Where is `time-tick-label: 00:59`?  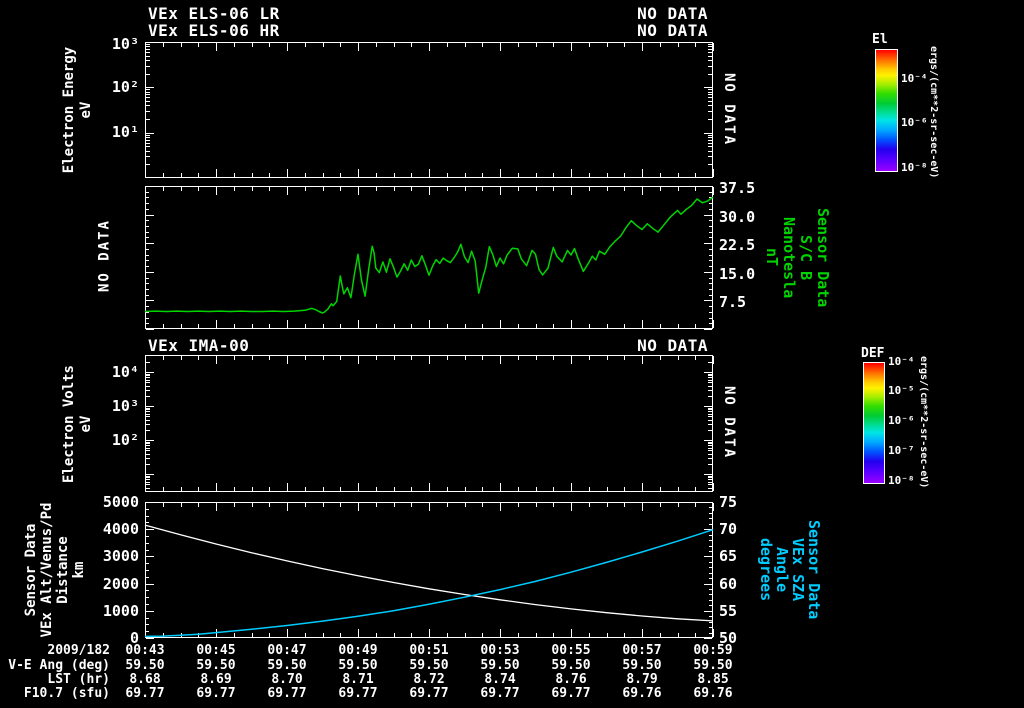 time-tick-label: 00:59 is located at coordinates (713, 650).